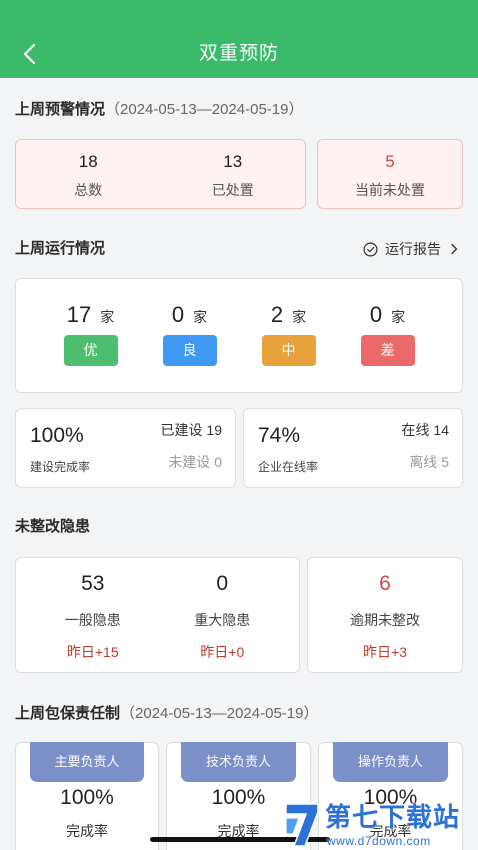 Image resolution: width=478 pixels, height=850 pixels. I want to click on grade-excellent-count-row: 17 家, so click(90, 316).